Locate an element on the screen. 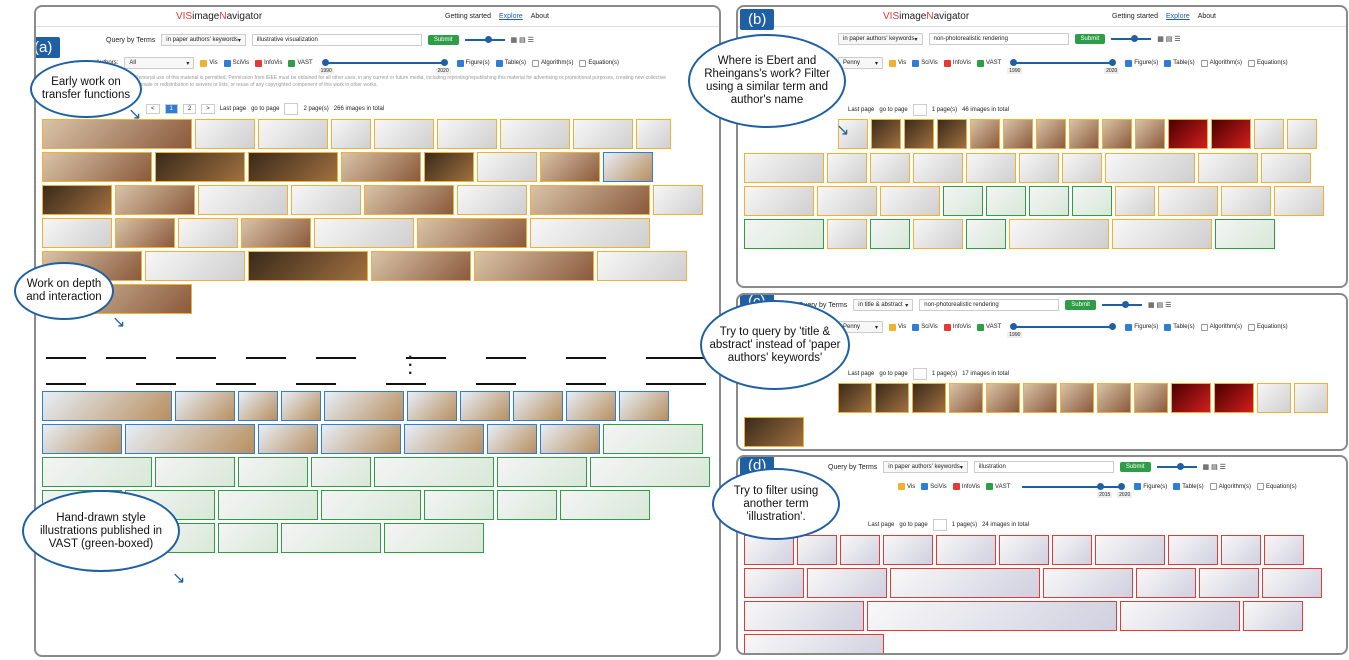 The image size is (1349, 660). year-range-slider: 1990 is located at coordinates (1062, 330).